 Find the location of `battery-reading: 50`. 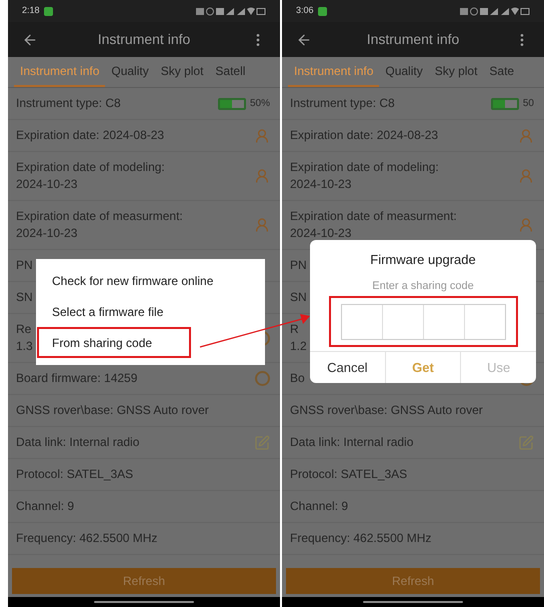

battery-reading: 50 is located at coordinates (528, 104).